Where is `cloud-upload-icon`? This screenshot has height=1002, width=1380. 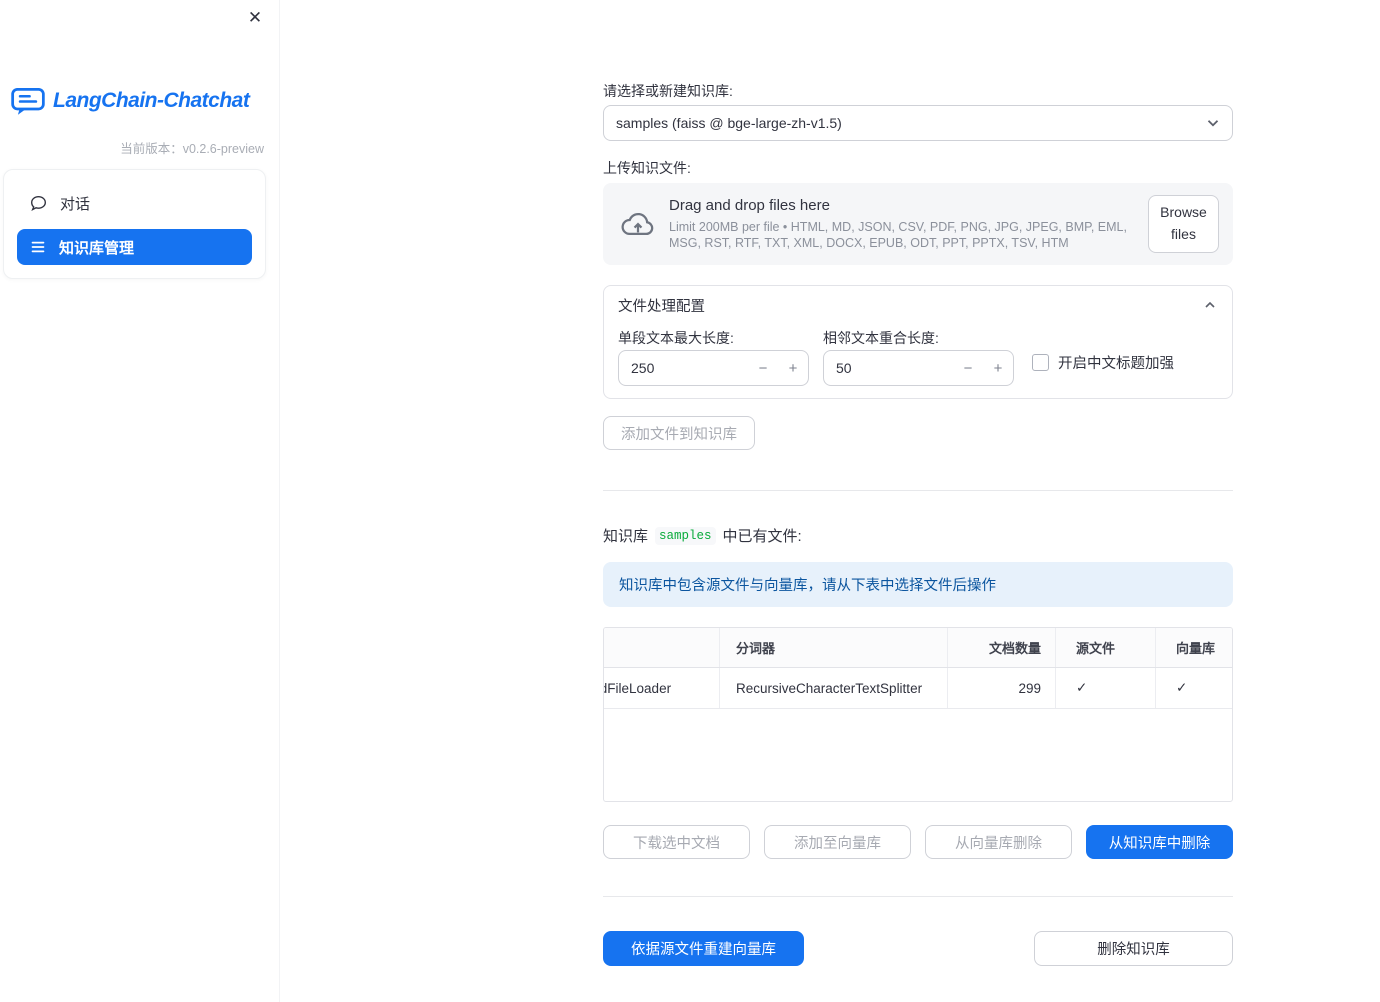 cloud-upload-icon is located at coordinates (637, 224).